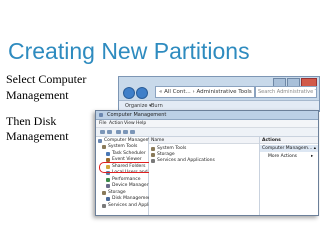 This screenshot has height=240, width=320. Describe the element at coordinates (31, 121) in the screenshot. I see `caption-line-3: Then Disk` at that location.